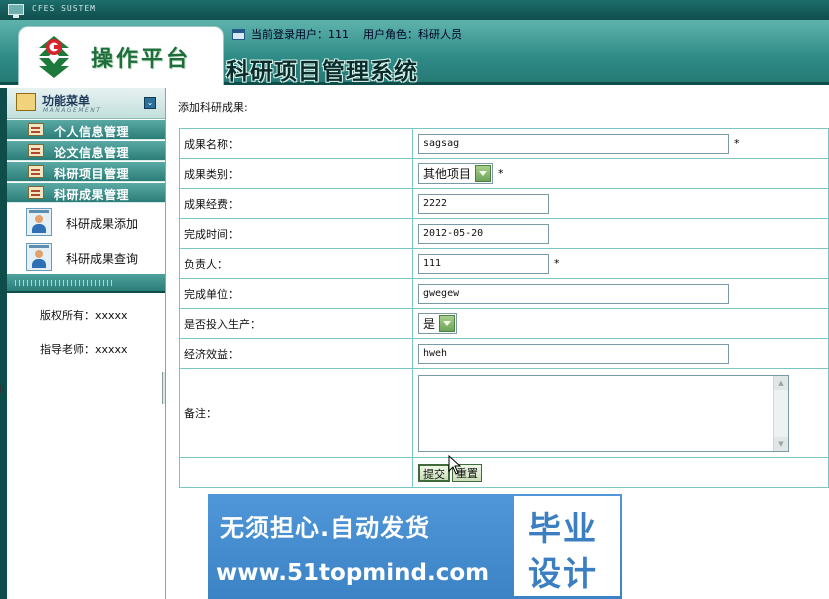 The width and height of the screenshot is (829, 599). What do you see at coordinates (296, 472) in the screenshot?
I see `actions-label-cell` at bounding box center [296, 472].